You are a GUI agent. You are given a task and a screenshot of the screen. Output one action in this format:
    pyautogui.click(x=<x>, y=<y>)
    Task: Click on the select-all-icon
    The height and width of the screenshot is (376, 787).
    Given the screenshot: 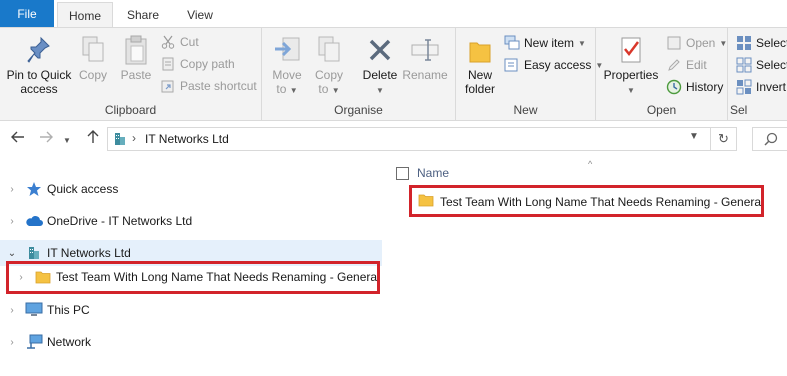 What is the action you would take?
    pyautogui.click(x=744, y=43)
    